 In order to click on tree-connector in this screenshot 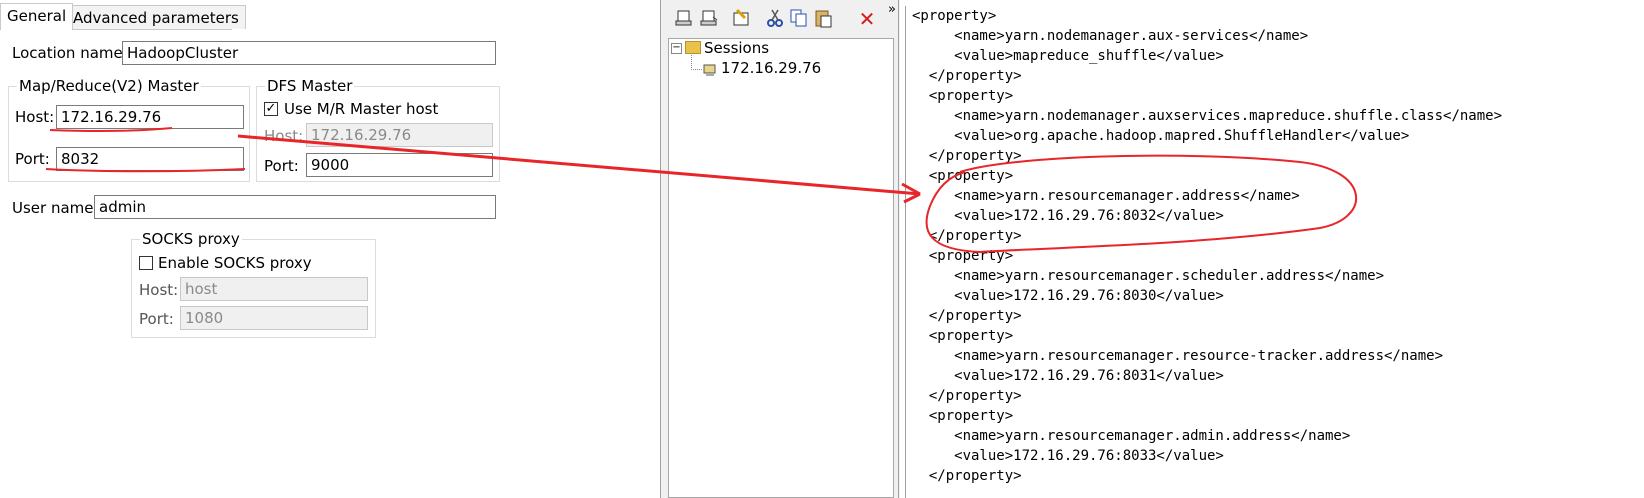, I will do `click(696, 62)`.